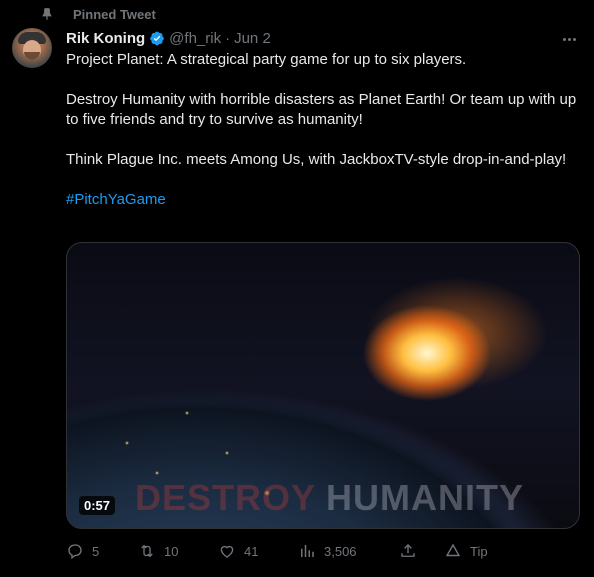  I want to click on overlay-word-humanity: HUMANITY, so click(425, 497).